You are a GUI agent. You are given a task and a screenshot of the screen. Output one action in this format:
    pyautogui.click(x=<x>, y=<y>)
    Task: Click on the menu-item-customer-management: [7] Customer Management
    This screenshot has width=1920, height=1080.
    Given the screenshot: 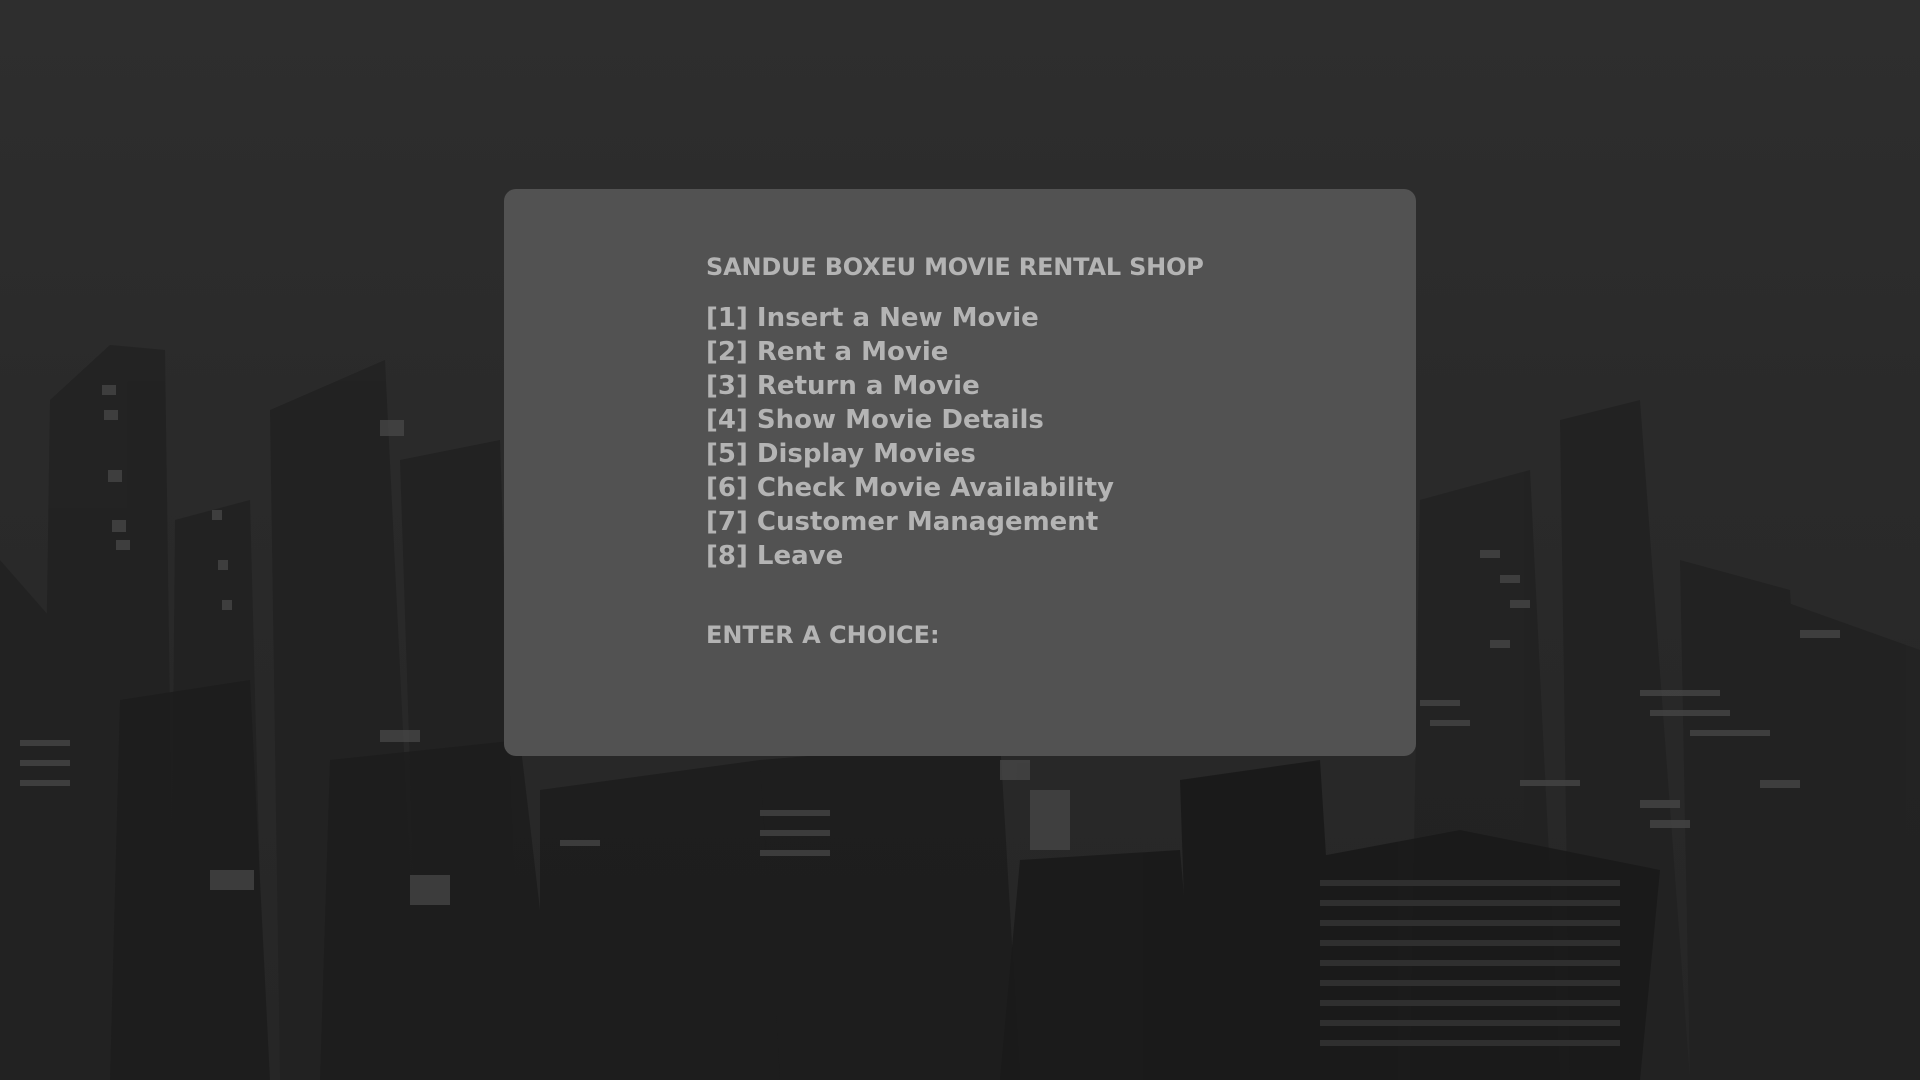 What is the action you would take?
    pyautogui.click(x=955, y=522)
    